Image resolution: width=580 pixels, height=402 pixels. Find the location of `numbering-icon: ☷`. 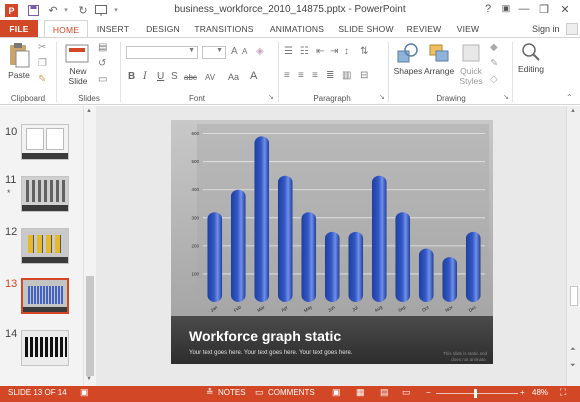

numbering-icon: ☷ is located at coordinates (304, 51).